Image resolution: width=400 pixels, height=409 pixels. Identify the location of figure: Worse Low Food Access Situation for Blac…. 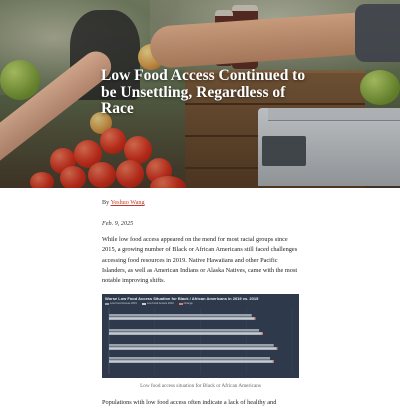
(200, 341).